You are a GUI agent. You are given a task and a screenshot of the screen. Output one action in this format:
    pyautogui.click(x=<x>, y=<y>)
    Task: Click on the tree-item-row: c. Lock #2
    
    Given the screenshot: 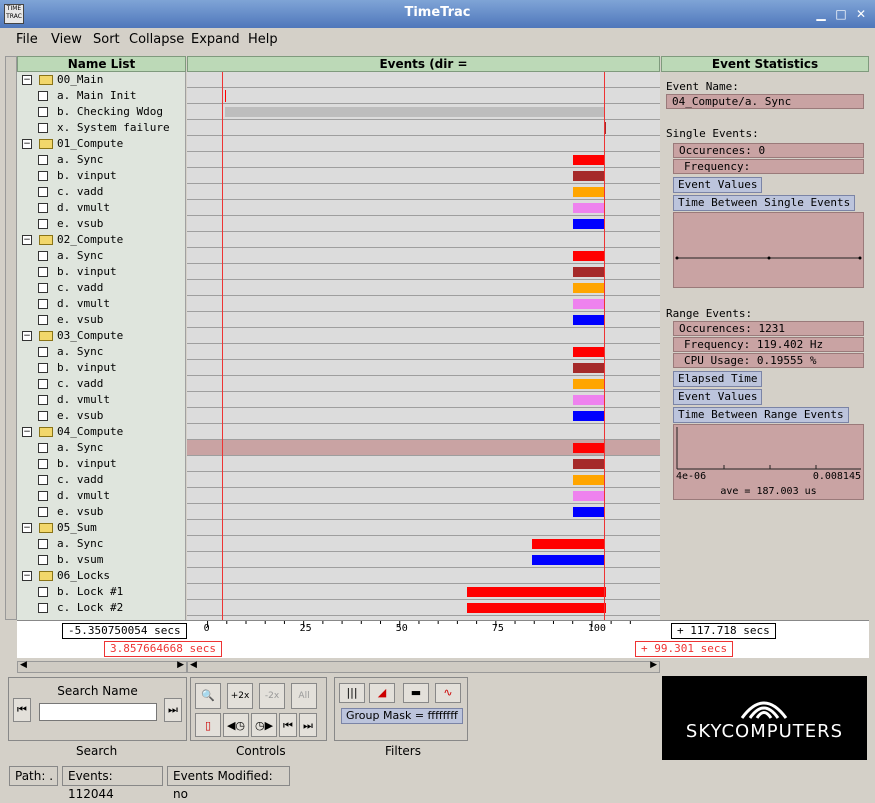 What is the action you would take?
    pyautogui.click(x=101, y=608)
    